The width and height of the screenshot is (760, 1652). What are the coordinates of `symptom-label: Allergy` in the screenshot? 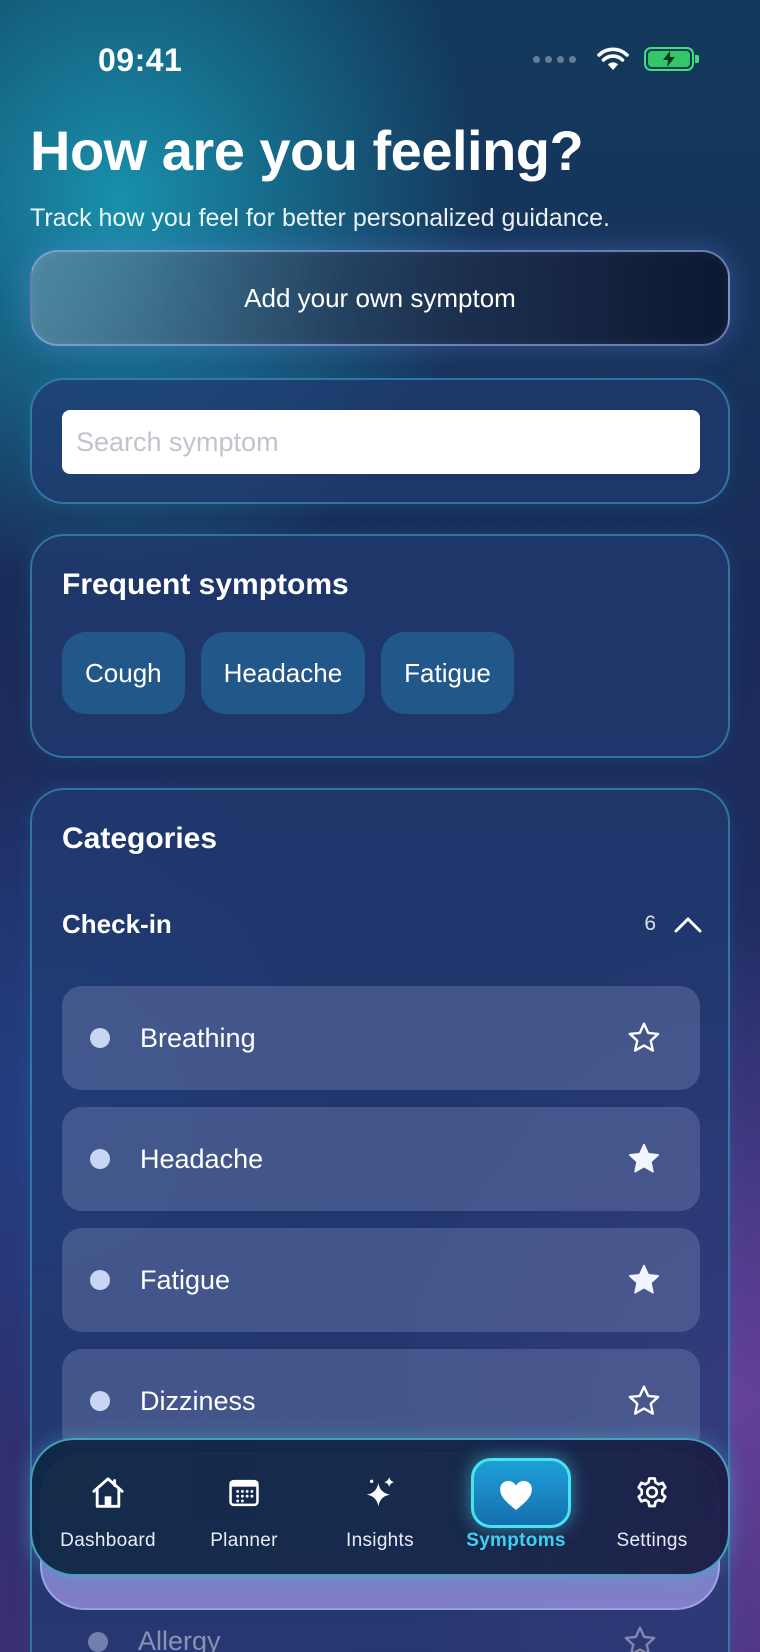 It's located at (179, 1639).